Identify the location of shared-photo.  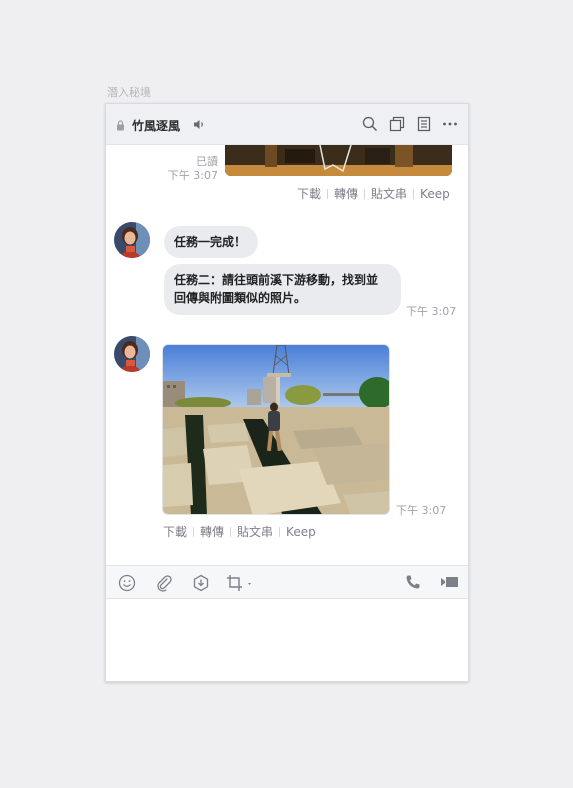
(276, 429).